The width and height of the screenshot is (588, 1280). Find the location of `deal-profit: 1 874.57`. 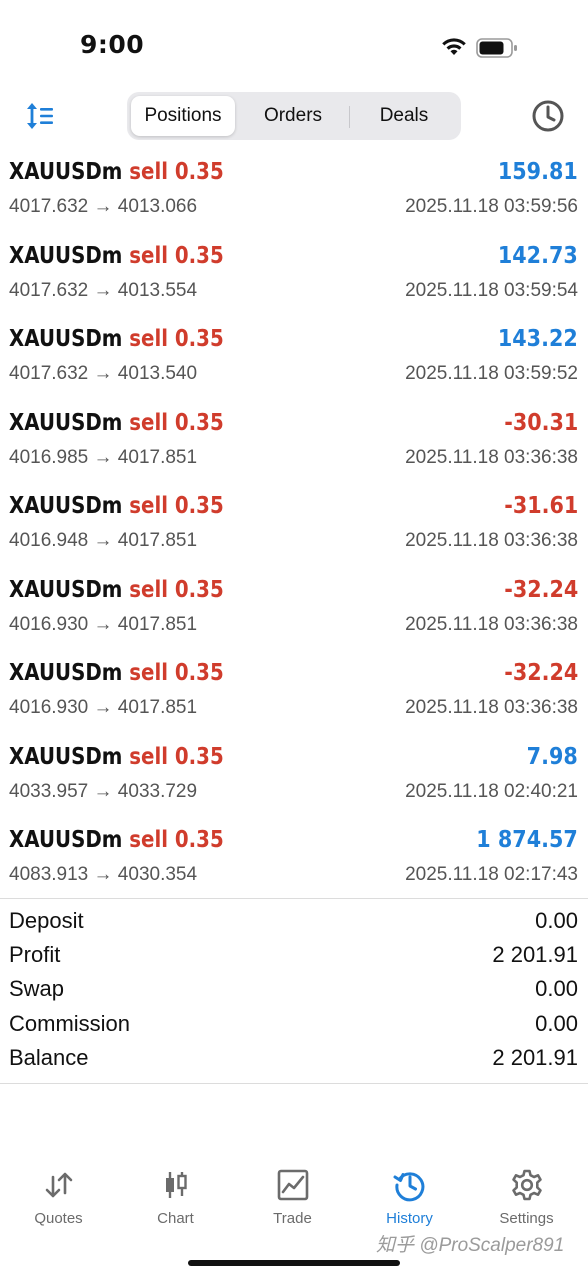

deal-profit: 1 874.57 is located at coordinates (527, 840).